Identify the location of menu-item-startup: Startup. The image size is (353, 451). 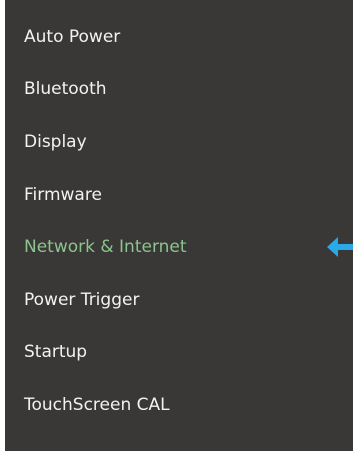
(55, 352).